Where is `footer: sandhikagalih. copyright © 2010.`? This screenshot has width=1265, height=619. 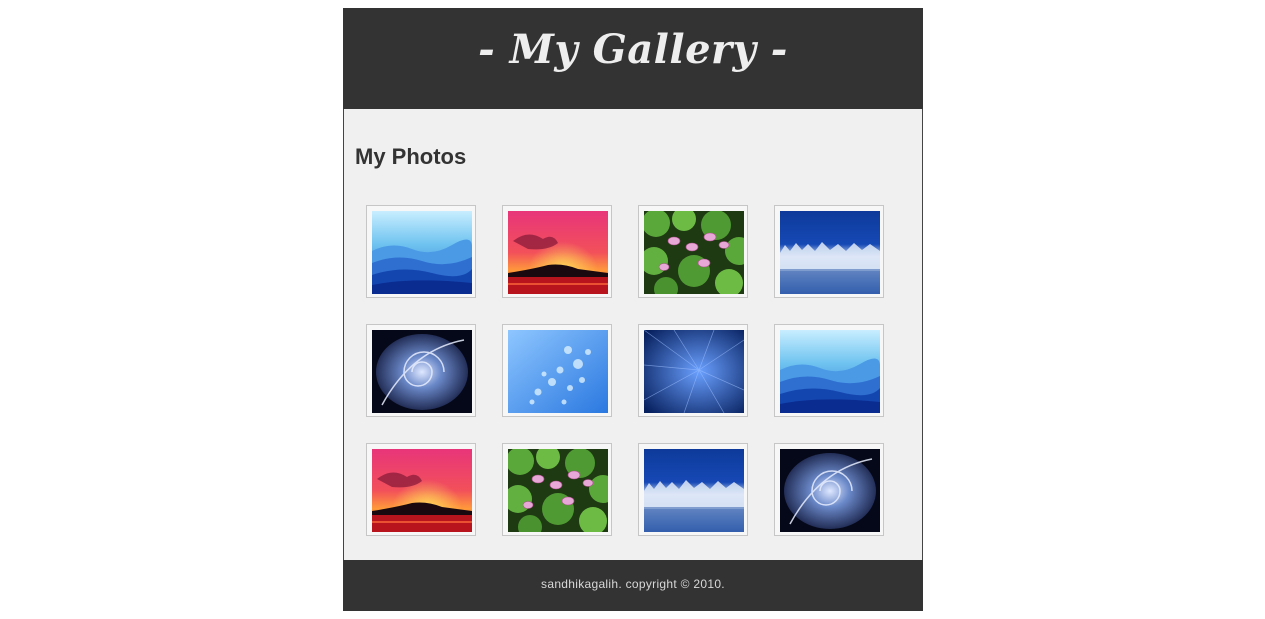 footer: sandhikagalih. copyright © 2010. is located at coordinates (633, 585).